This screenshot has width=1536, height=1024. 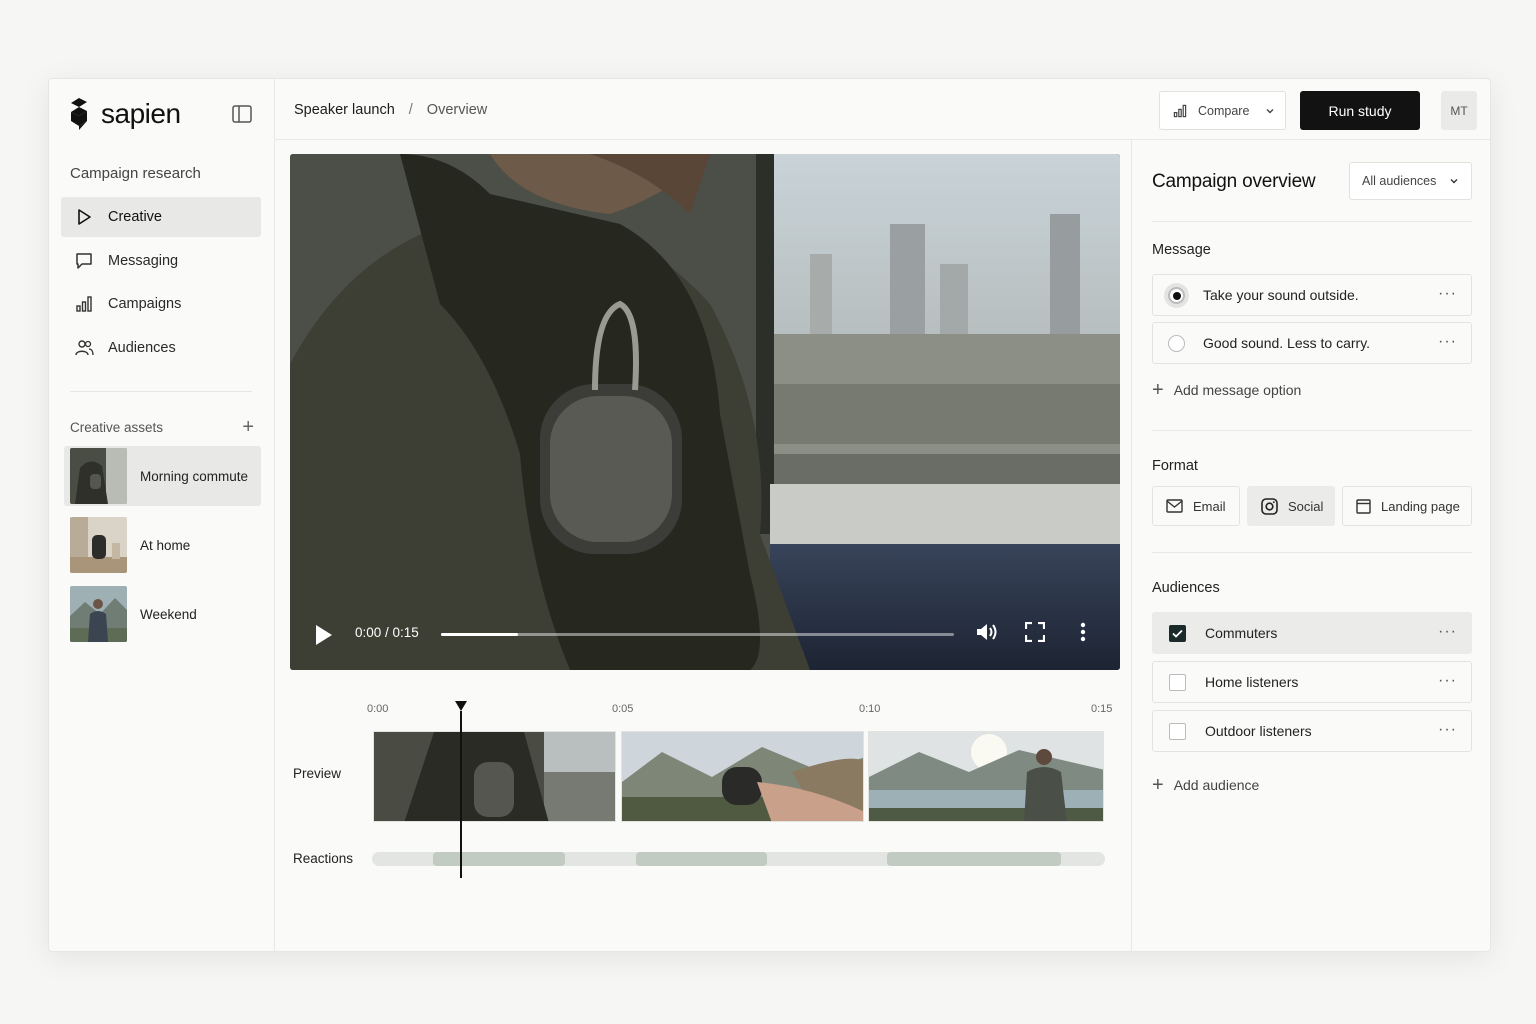 What do you see at coordinates (1176, 295) in the screenshot?
I see `radio-selected` at bounding box center [1176, 295].